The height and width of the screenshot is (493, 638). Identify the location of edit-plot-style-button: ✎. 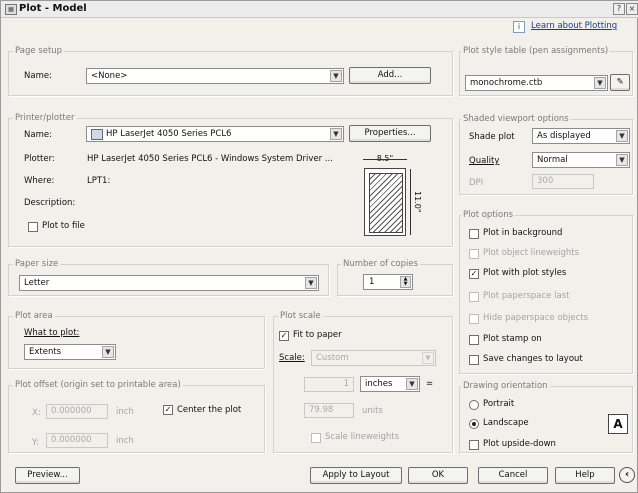
(620, 82).